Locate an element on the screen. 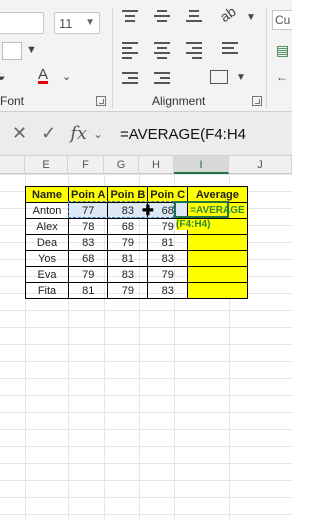 The height and width of the screenshot is (520, 320). insert-function-icon: fx is located at coordinates (78, 133).